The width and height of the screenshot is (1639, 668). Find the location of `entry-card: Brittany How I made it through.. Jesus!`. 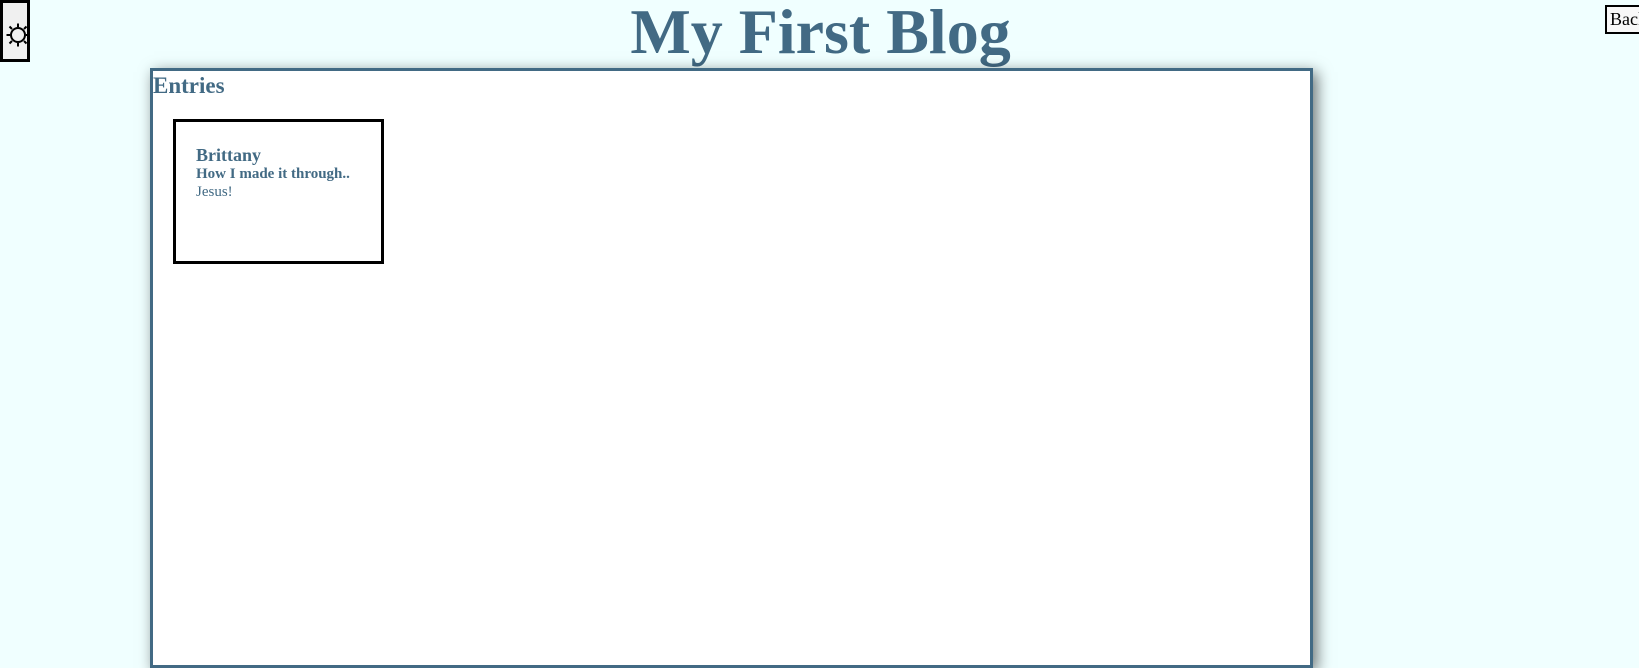

entry-card: Brittany How I made it through.. Jesus! is located at coordinates (278, 191).